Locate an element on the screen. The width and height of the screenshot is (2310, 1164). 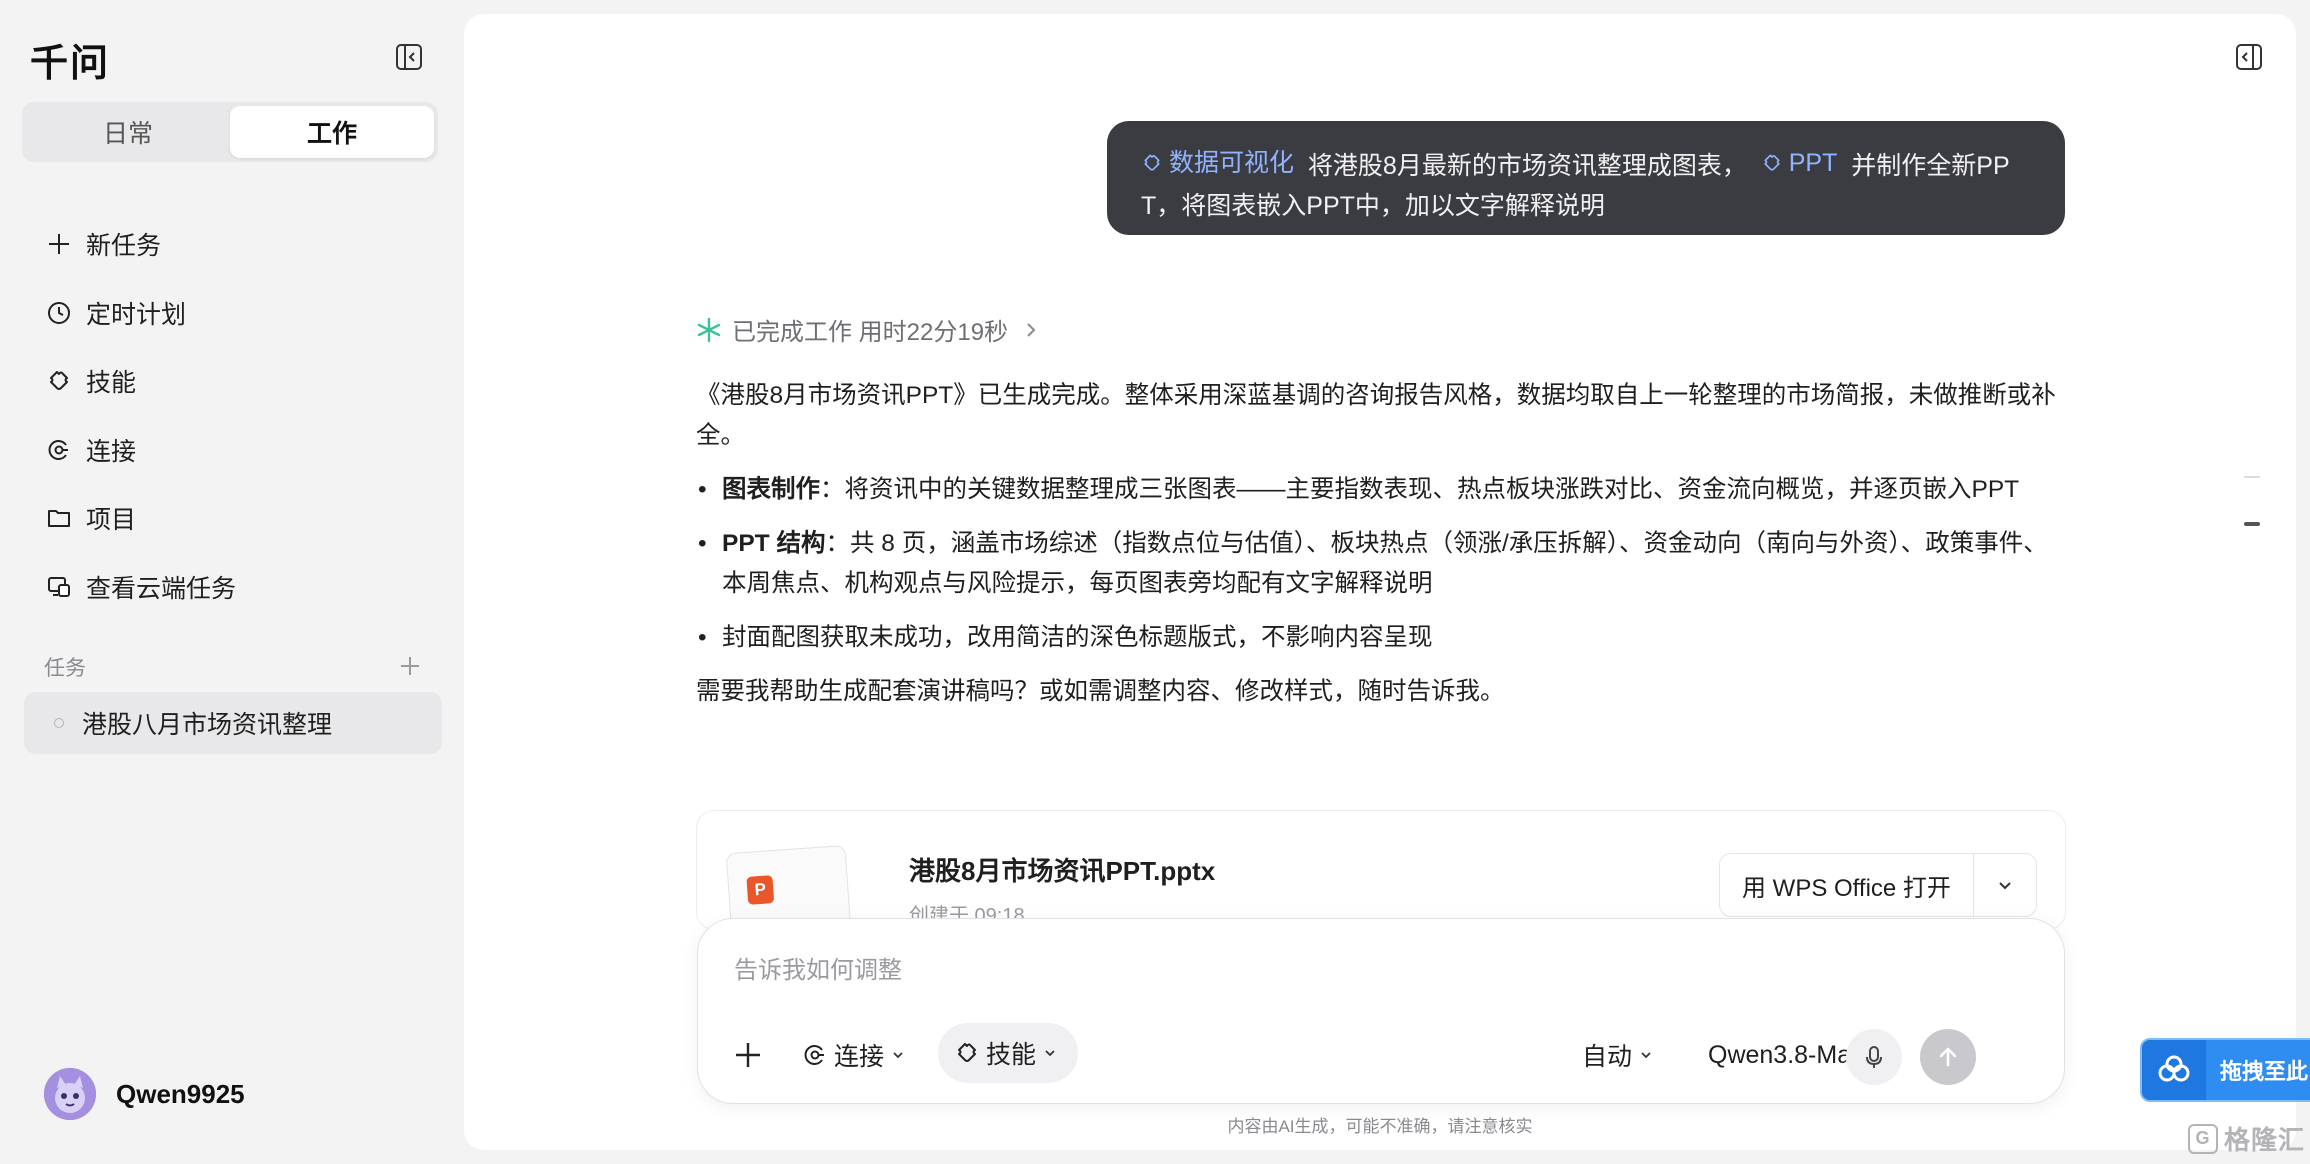
voice-input-button is located at coordinates (1874, 1057).